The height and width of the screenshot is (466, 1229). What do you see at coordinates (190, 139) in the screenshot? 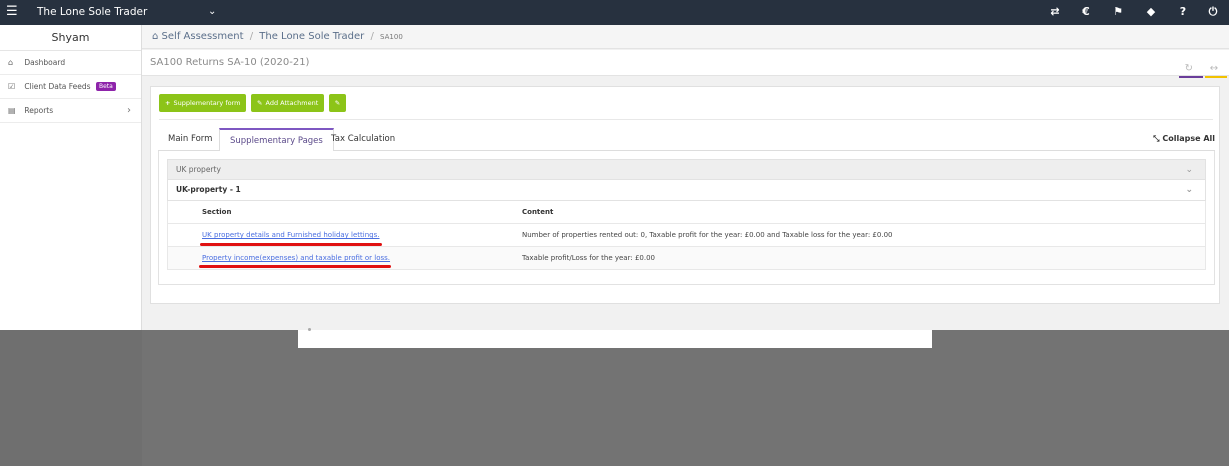
I see `tab-main-form: Main Form` at bounding box center [190, 139].